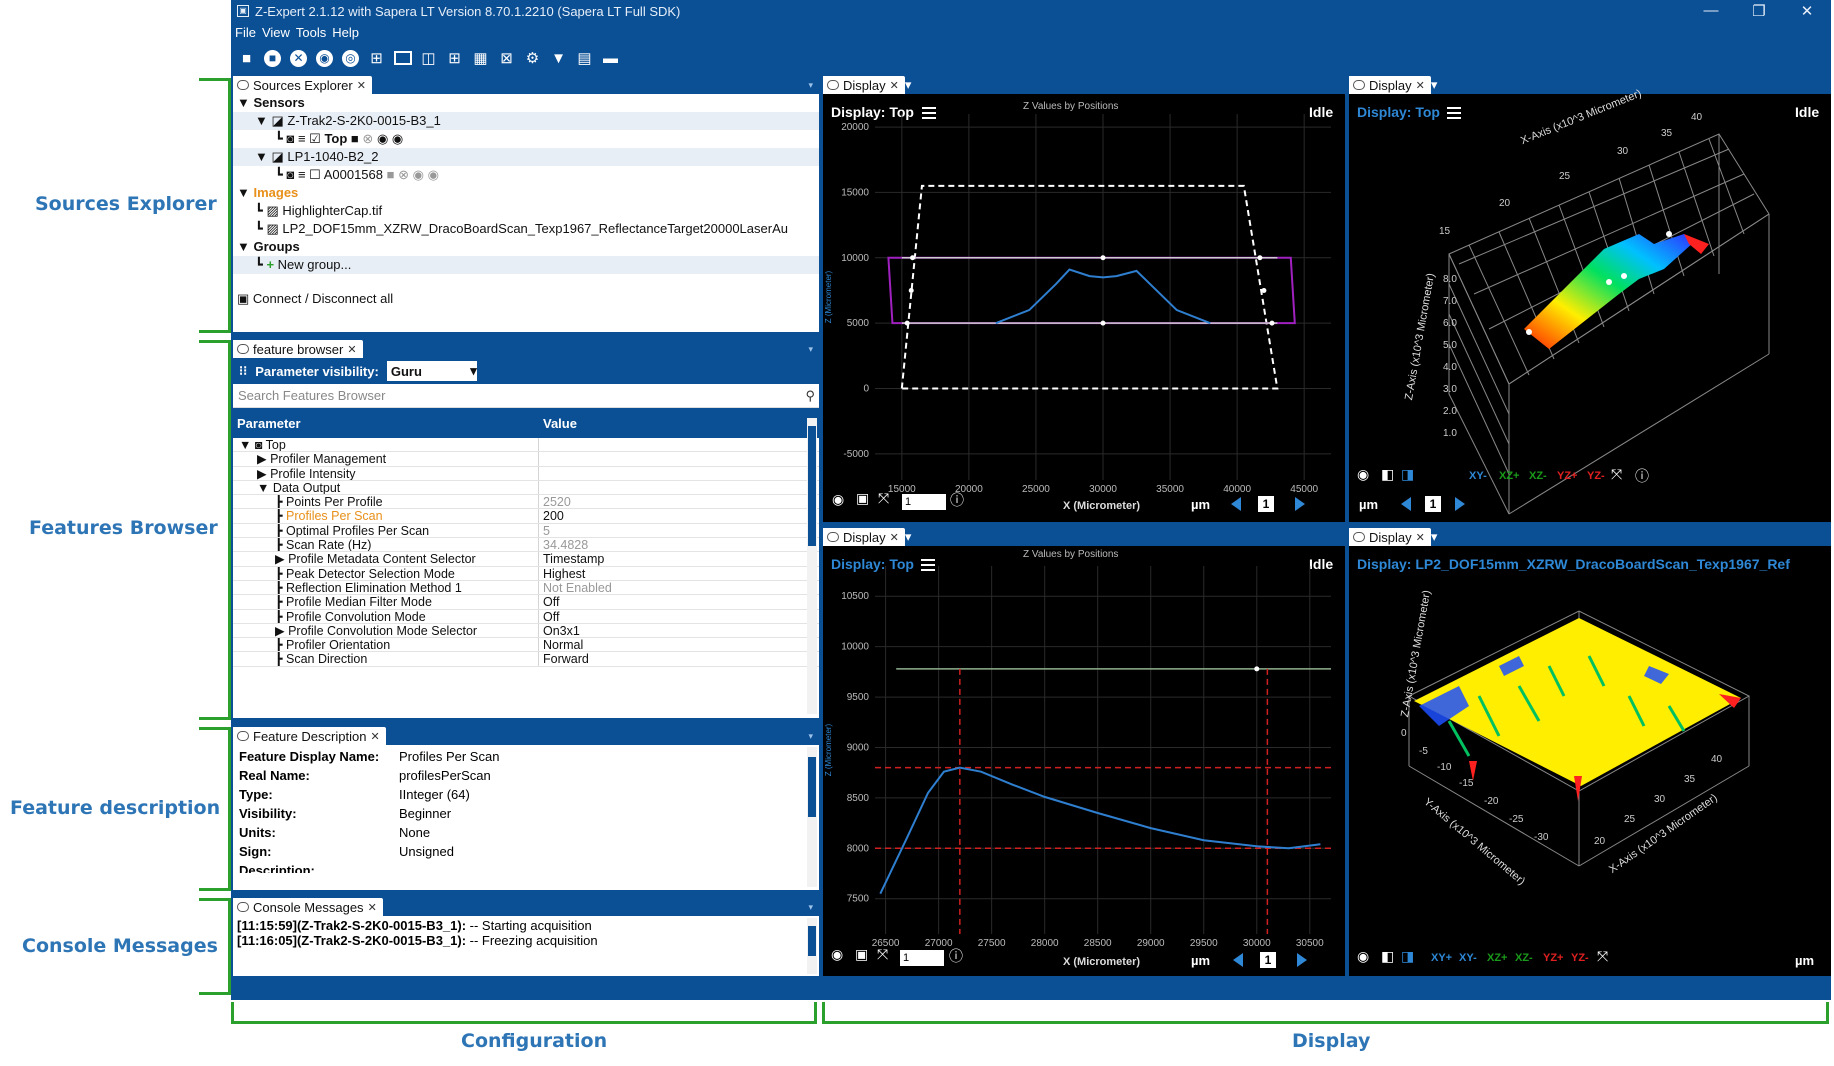 This screenshot has height=1066, width=1834. What do you see at coordinates (480, 58) in the screenshot?
I see `grid-layout-icon: ▦` at bounding box center [480, 58].